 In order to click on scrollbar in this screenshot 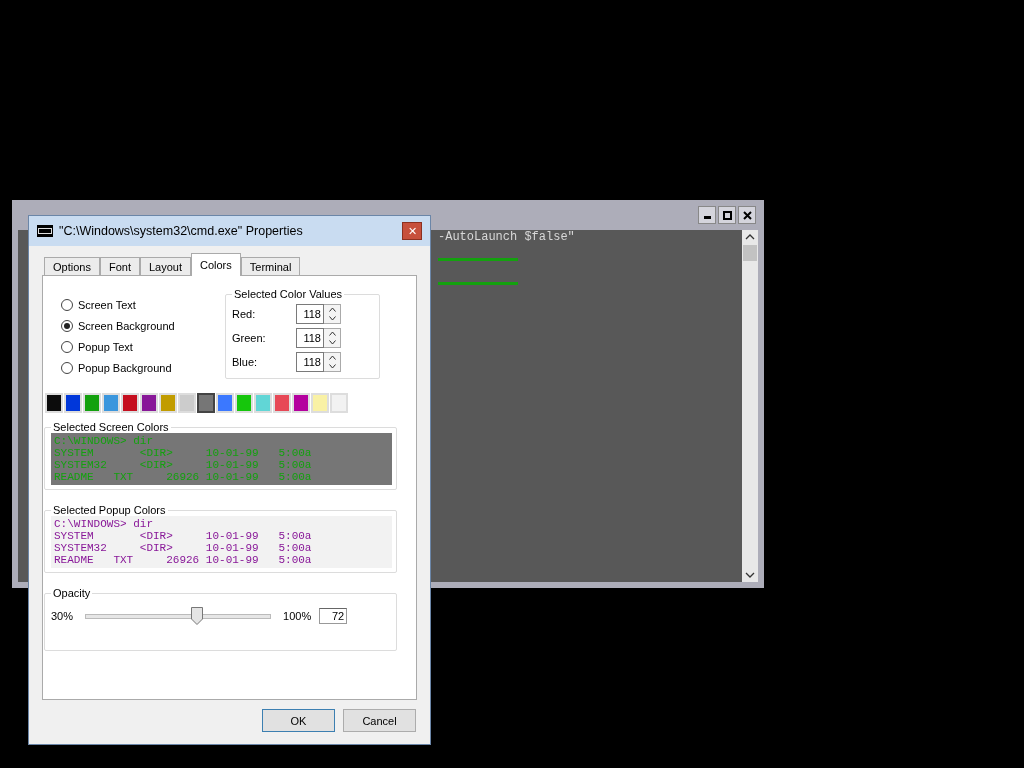, I will do `click(750, 406)`.